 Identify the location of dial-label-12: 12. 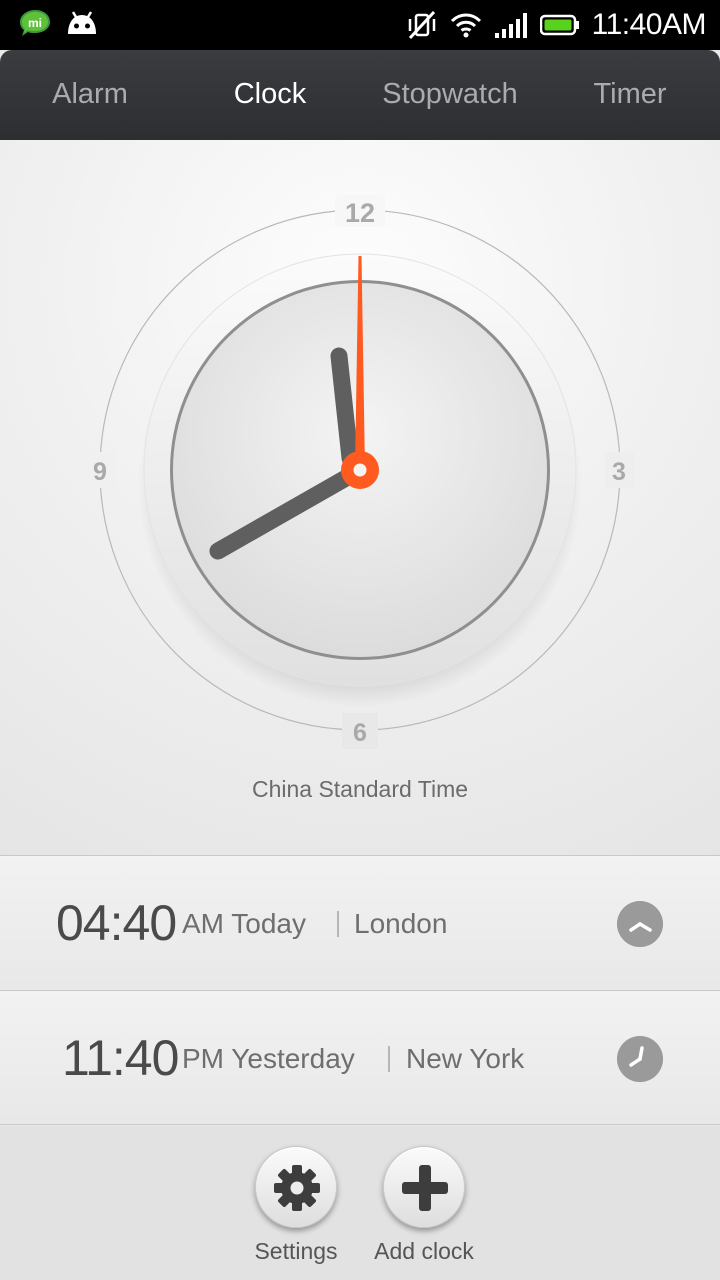
(360, 213).